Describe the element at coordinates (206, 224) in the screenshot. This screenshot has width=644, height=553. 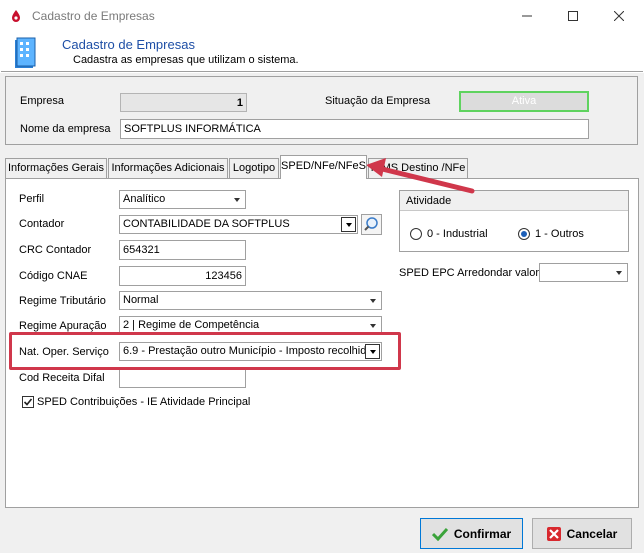
I see `contador-value: CONTABILIDADE DA SOFTPLUS` at that location.